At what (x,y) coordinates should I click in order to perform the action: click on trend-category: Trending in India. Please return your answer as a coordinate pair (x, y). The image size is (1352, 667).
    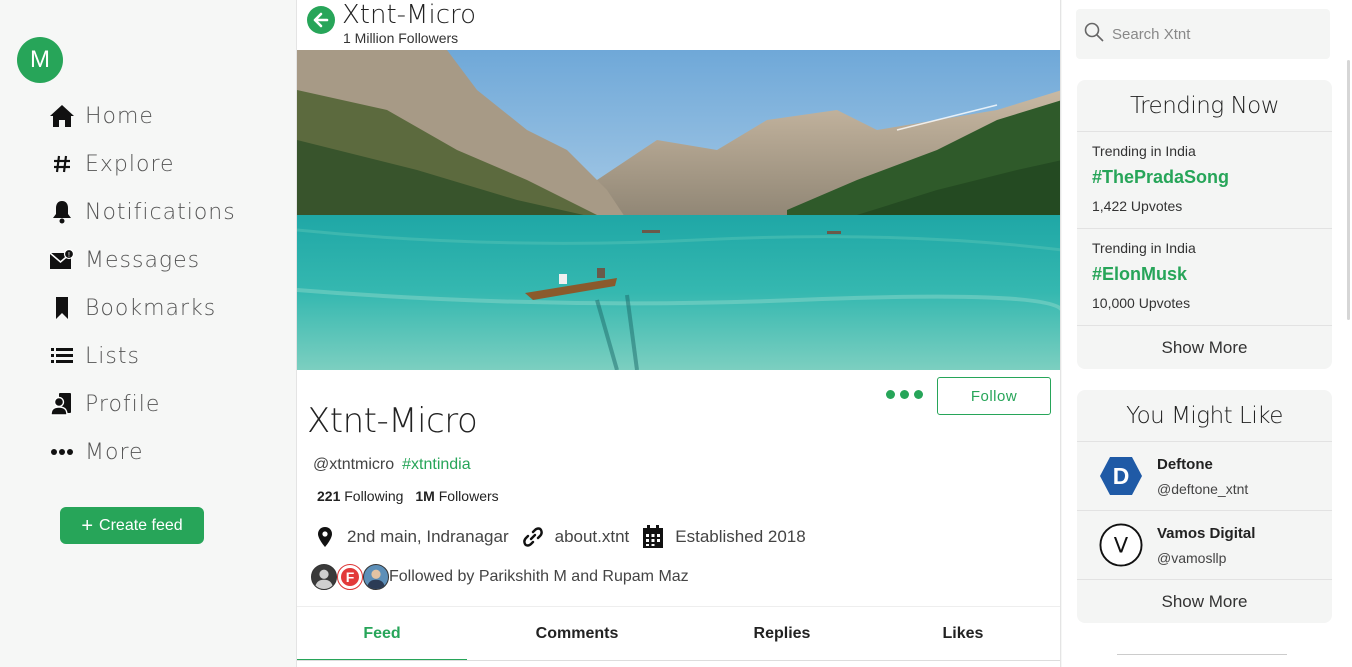
    Looking at the image, I should click on (1144, 248).